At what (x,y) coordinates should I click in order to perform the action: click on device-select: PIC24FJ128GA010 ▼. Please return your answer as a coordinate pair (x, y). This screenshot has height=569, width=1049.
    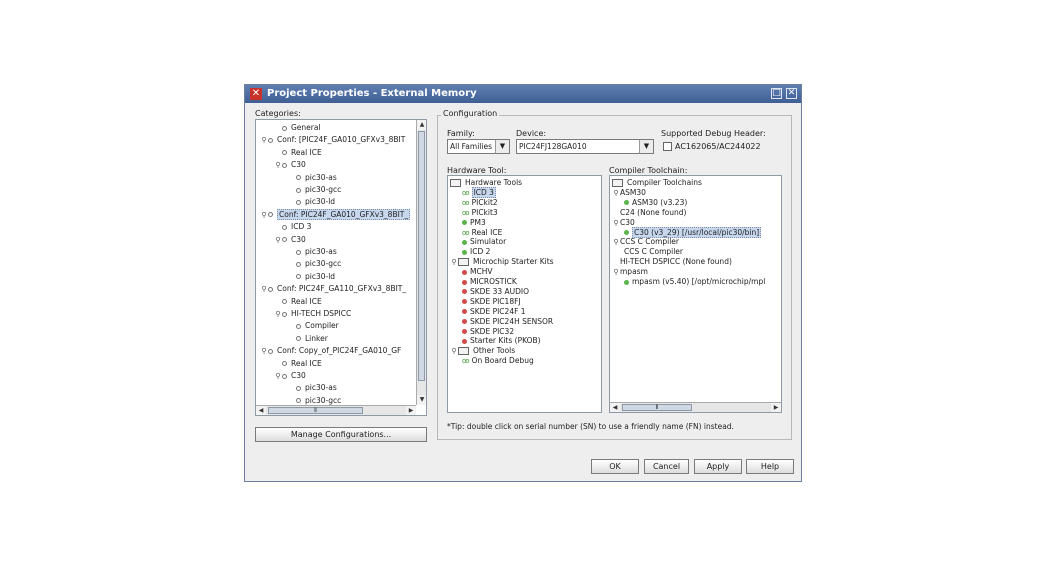
    Looking at the image, I should click on (585, 146).